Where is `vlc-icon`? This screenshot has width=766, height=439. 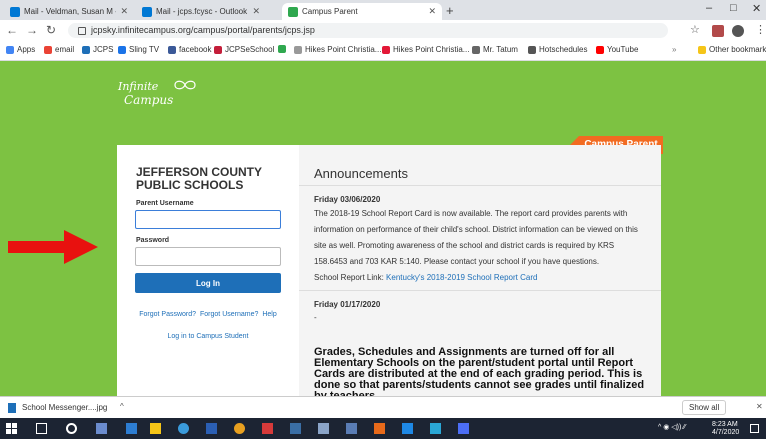 vlc-icon is located at coordinates (379, 428).